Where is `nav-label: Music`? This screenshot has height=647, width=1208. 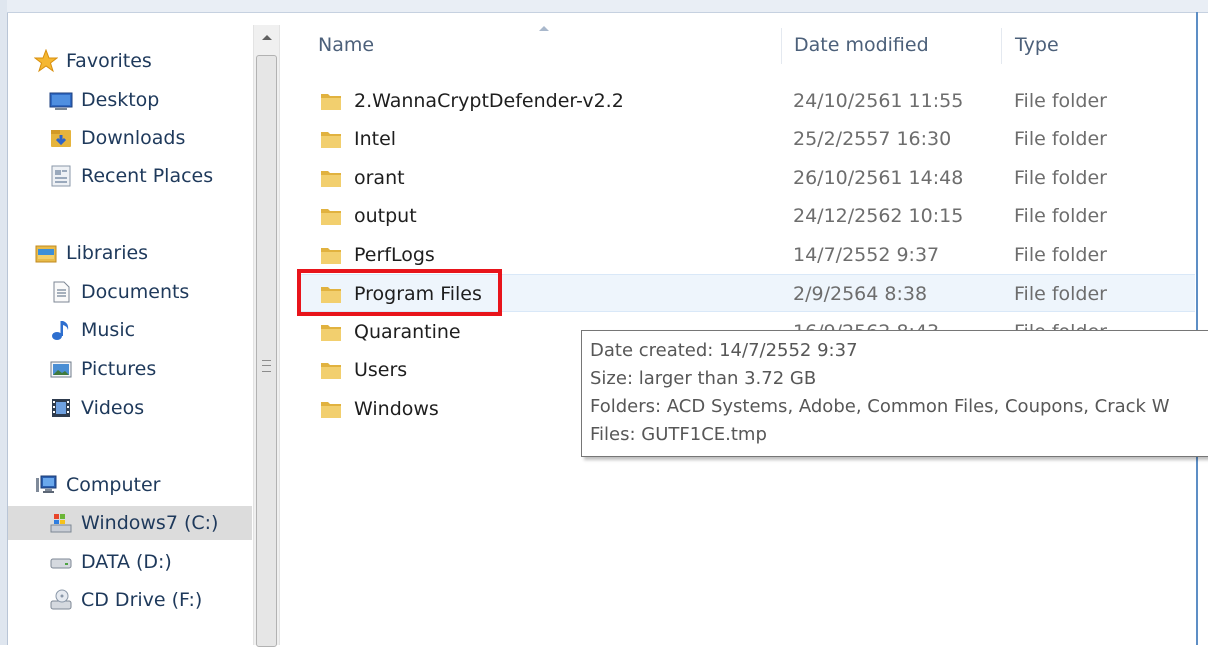
nav-label: Music is located at coordinates (108, 330).